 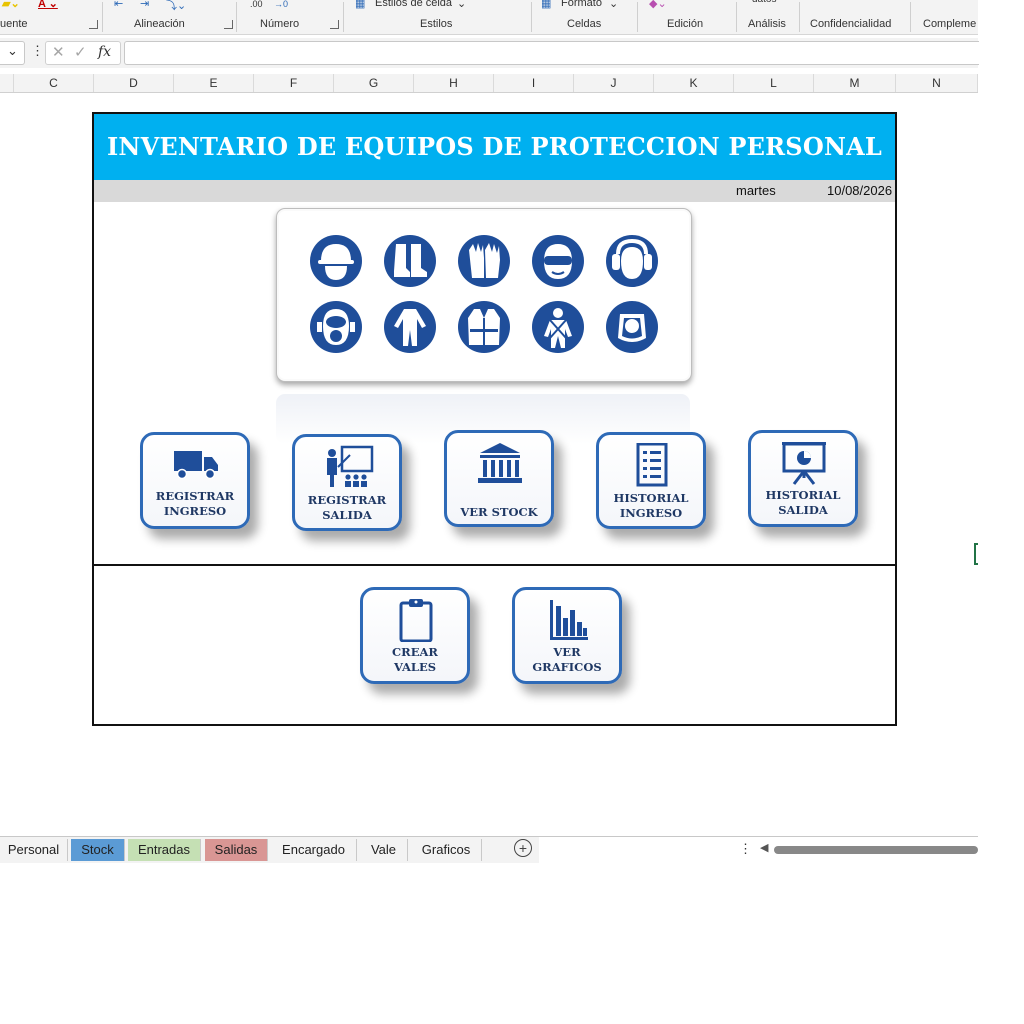 What do you see at coordinates (768, 17) in the screenshot?
I see `ribbon-group-analisis: datos Análisis` at bounding box center [768, 17].